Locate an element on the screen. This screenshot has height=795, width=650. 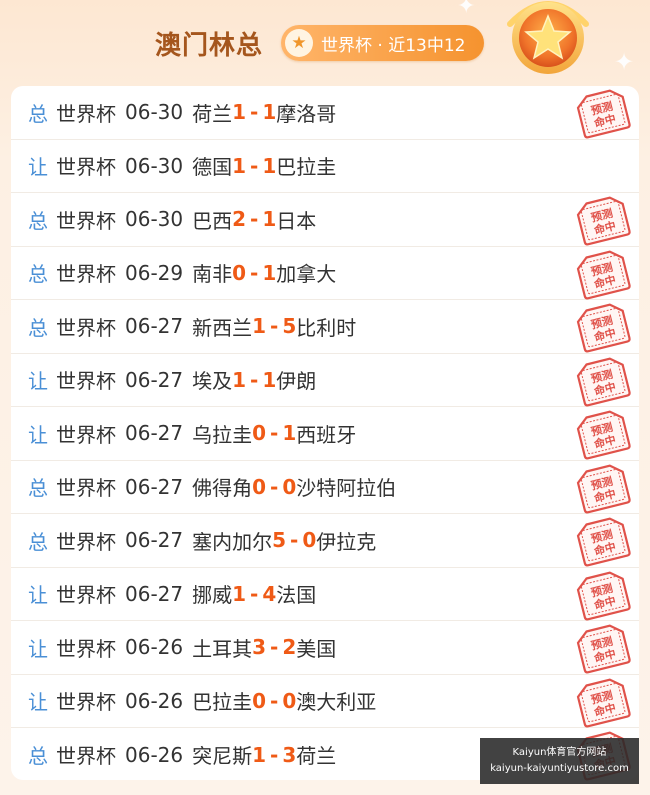
away-score: 2 is located at coordinates (289, 647).